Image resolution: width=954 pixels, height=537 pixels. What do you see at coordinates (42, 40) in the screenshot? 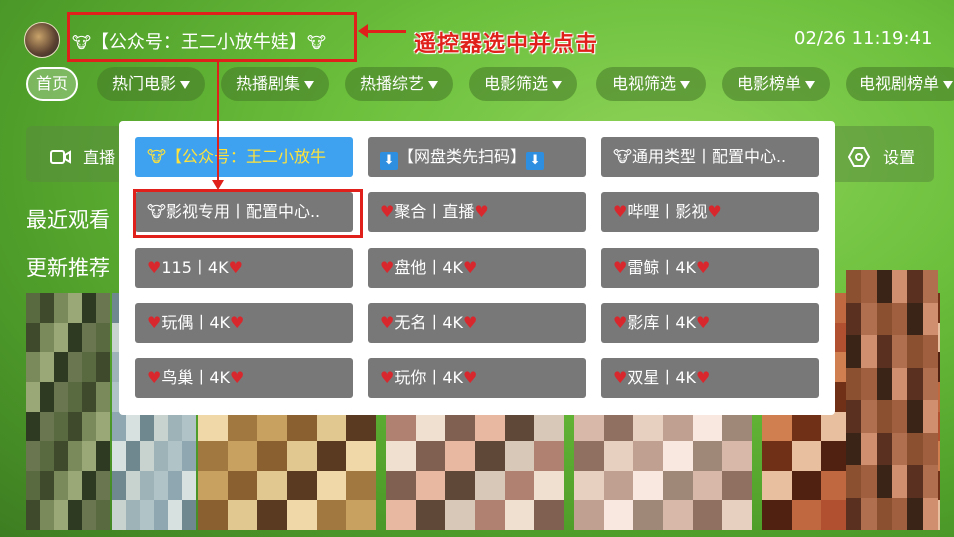
I see `avatar` at bounding box center [42, 40].